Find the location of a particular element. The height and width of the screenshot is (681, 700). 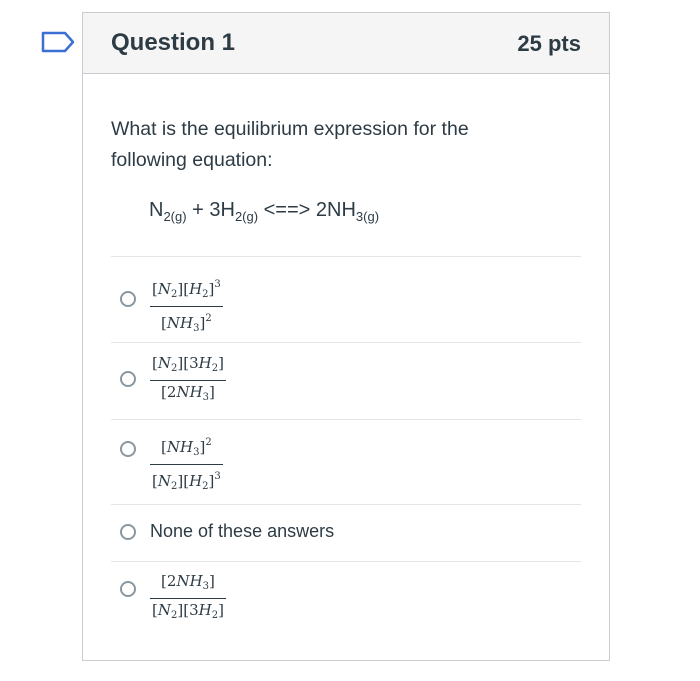

answer-option: [N2][H2]3 [NH3]2 is located at coordinates (346, 299).